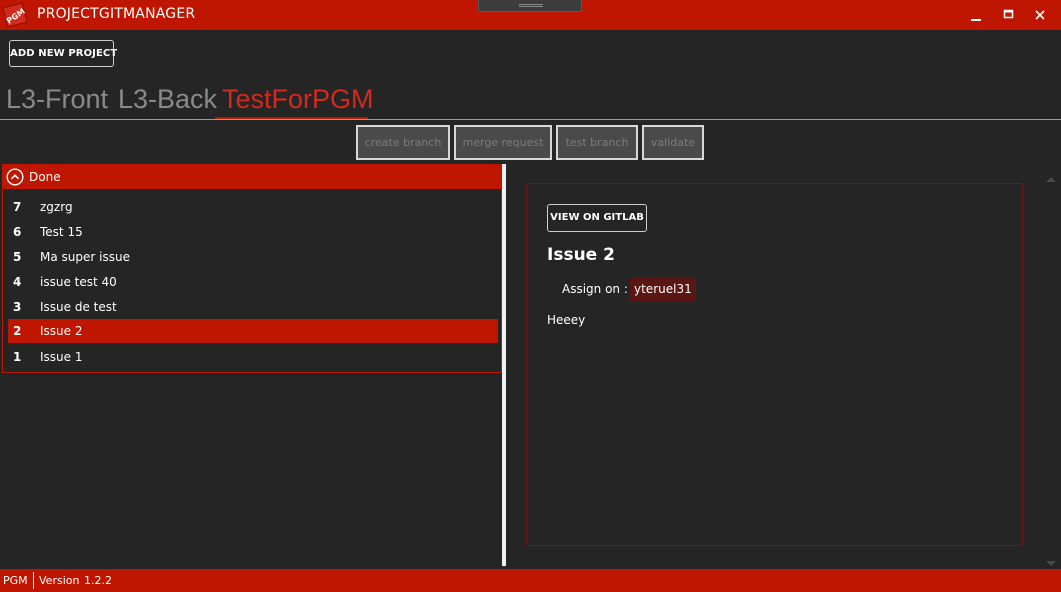 The height and width of the screenshot is (592, 1061). Describe the element at coordinates (98, 580) in the screenshot. I see `status-version: 1.2.2` at that location.